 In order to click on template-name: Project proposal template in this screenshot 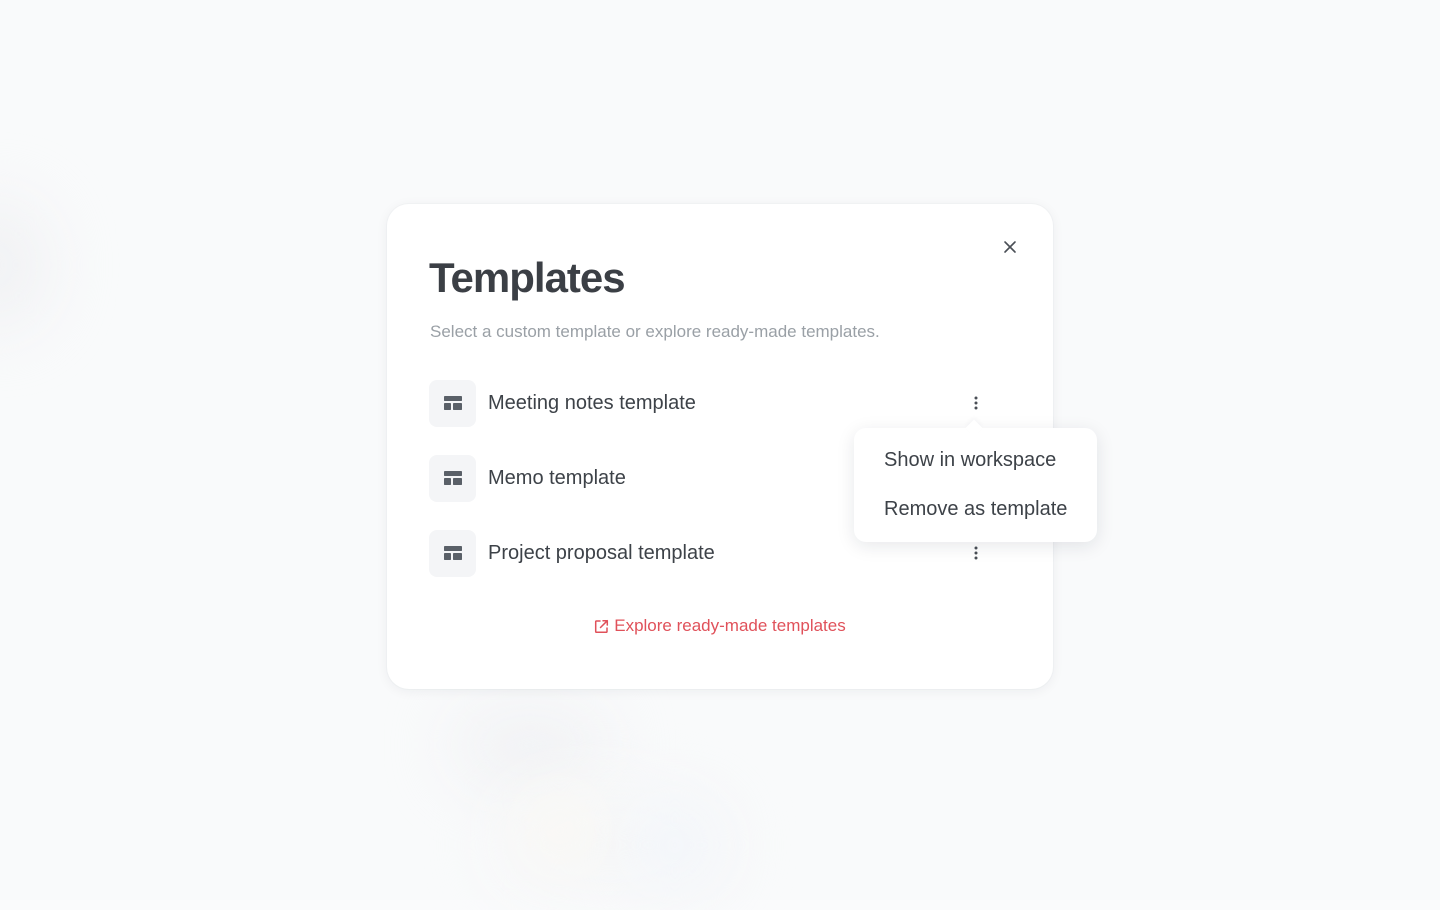, I will do `click(601, 553)`.